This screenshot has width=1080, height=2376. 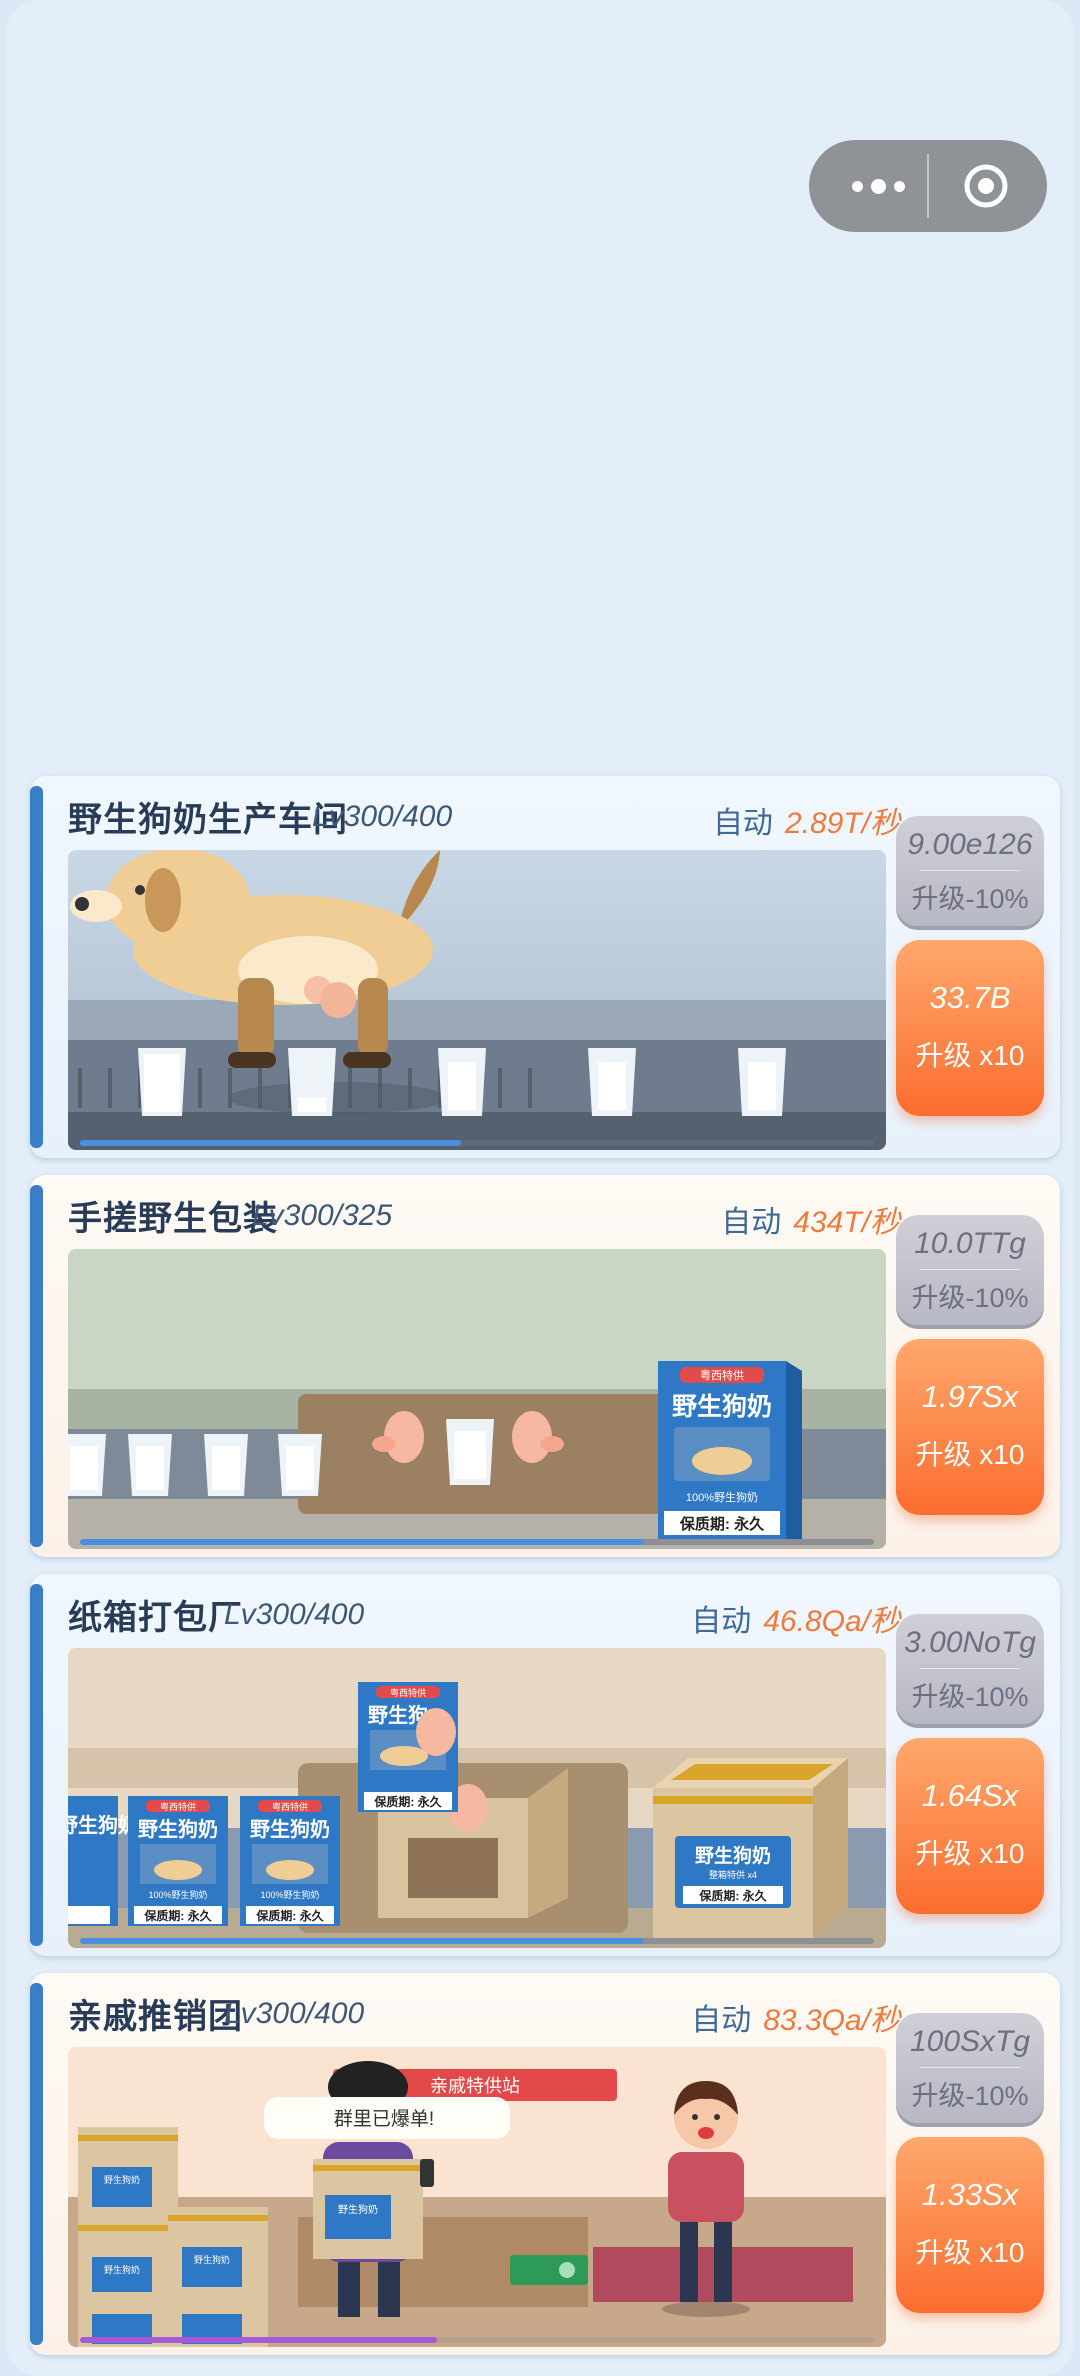 I want to click on milk-carton: 粤西特供 野生狗奶 100%野生狗奶 保质期: 永久, so click(x=730, y=1450).